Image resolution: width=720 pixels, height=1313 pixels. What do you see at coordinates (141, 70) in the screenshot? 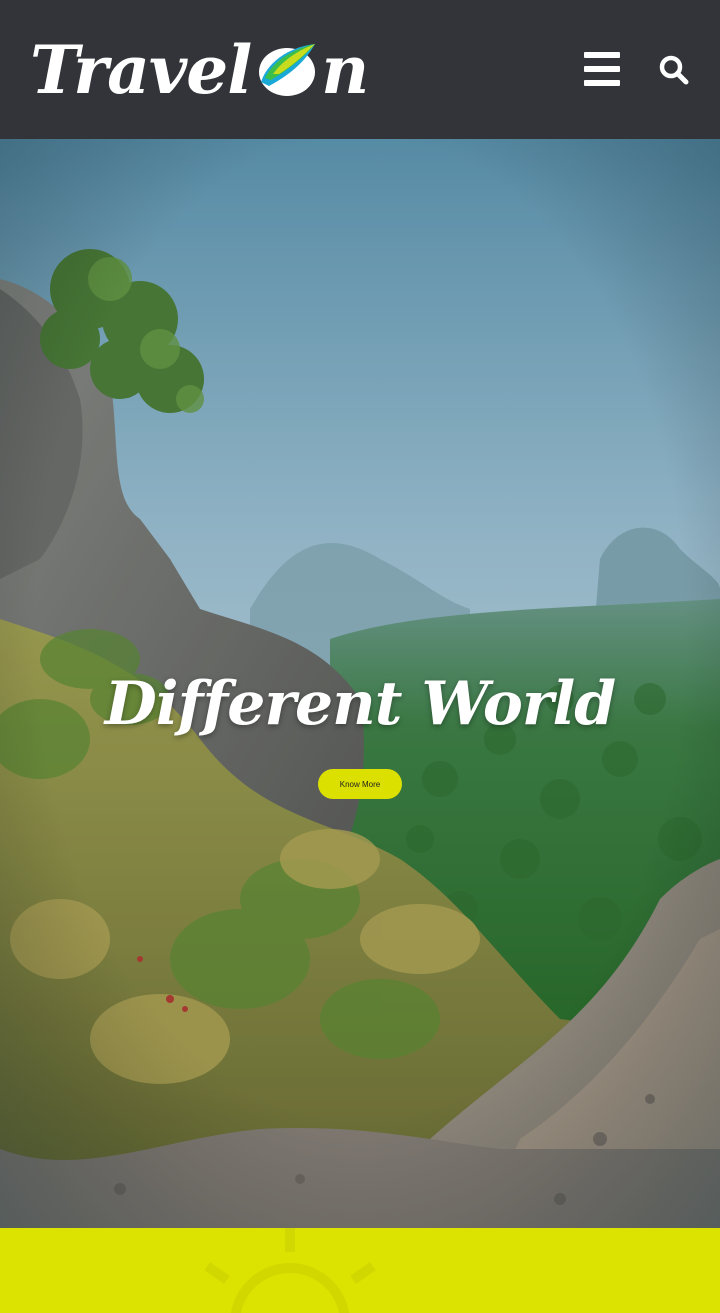
I see `logo-wordmark: Travel` at bounding box center [141, 70].